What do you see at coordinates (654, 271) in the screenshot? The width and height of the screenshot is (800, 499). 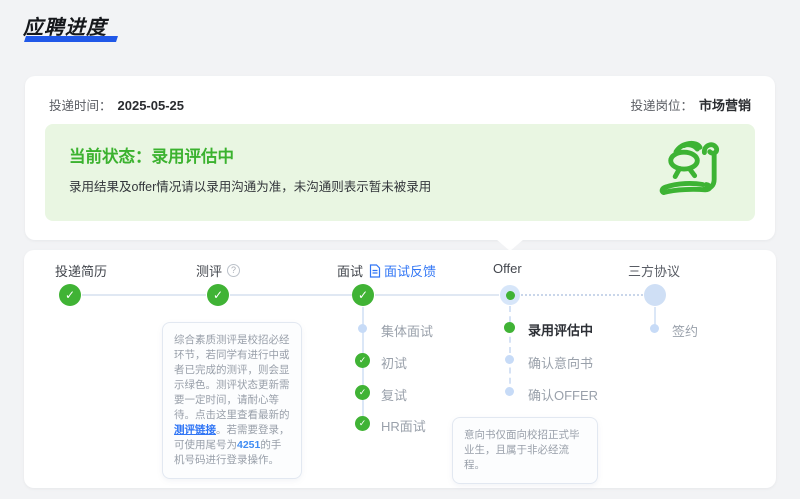 I see `stage-agreement-label: 三方协议` at bounding box center [654, 271].